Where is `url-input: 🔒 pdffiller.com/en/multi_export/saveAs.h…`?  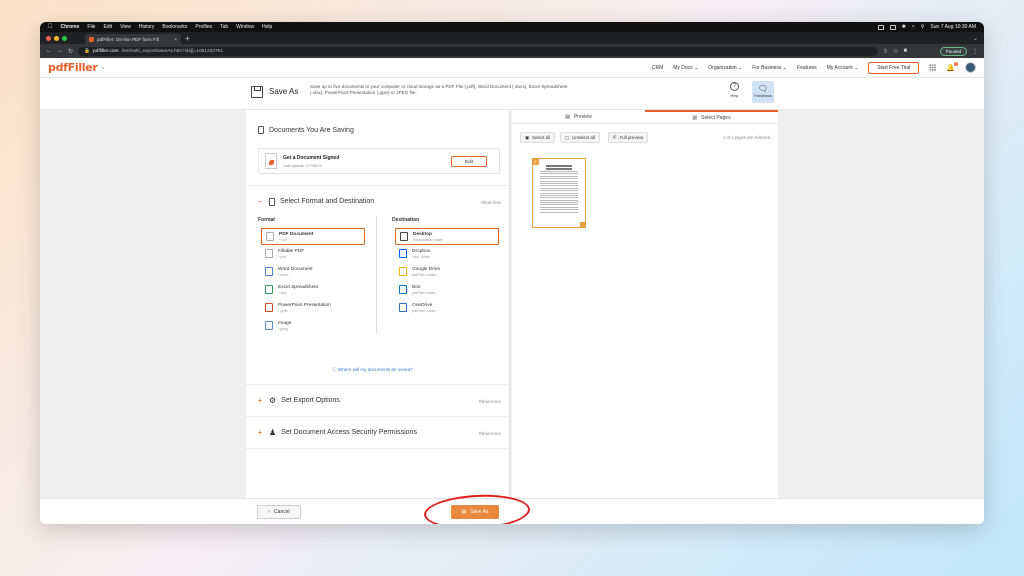
url-input: 🔒 pdffiller.com/en/multi_export/saveAs.h… is located at coordinates (478, 51).